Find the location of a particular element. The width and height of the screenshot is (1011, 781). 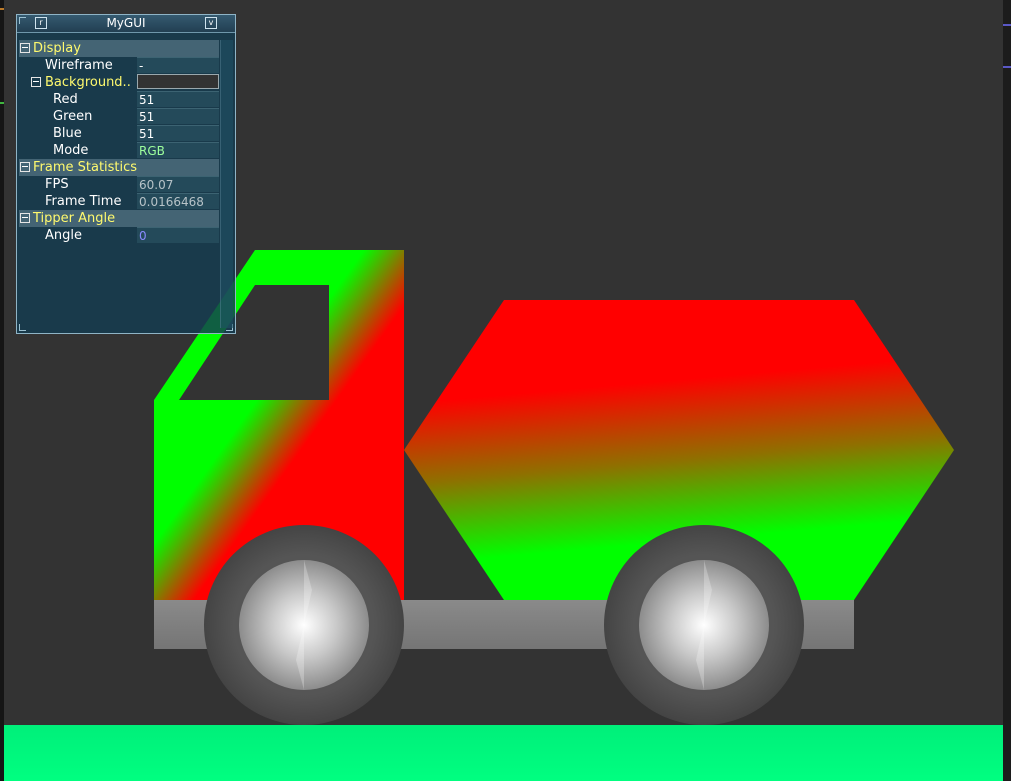

property-blue: Blue 51 is located at coordinates (119, 133).